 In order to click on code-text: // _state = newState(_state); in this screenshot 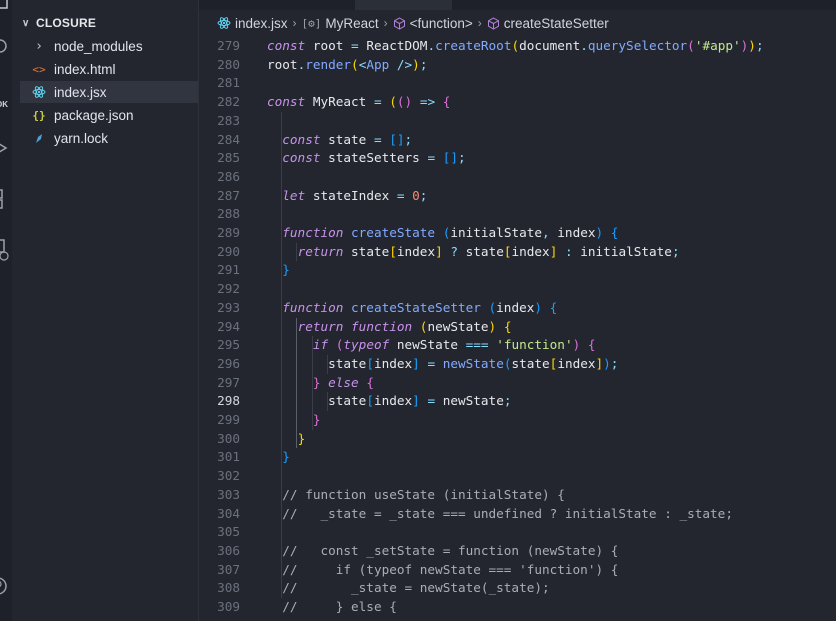, I will do `click(416, 588)`.